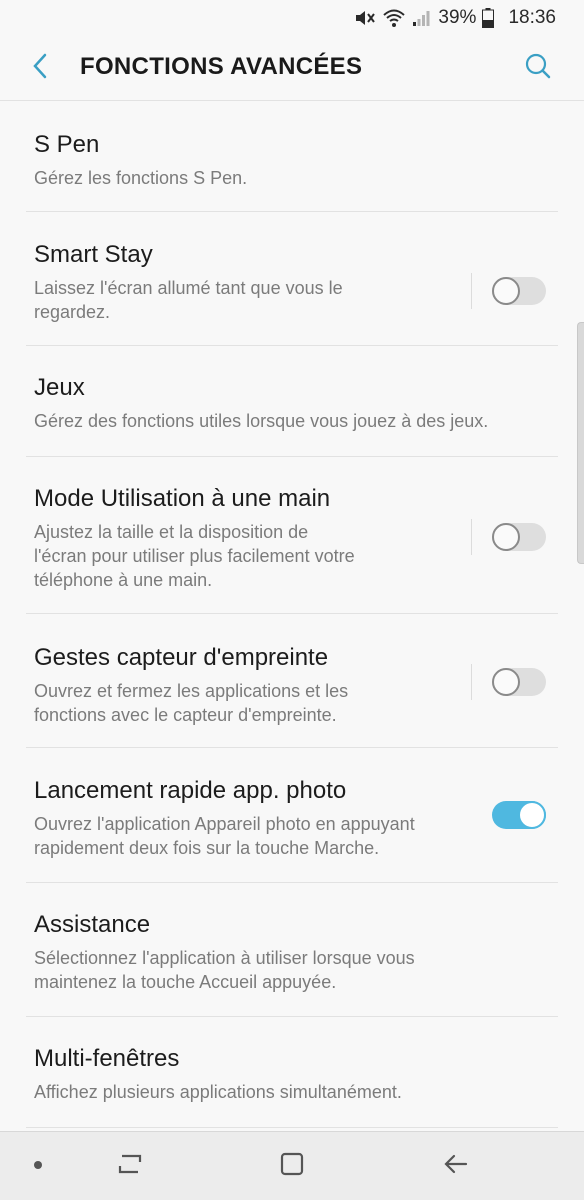 Image resolution: width=584 pixels, height=1200 pixels. I want to click on setting-title: Mode Utilisation à une main, so click(182, 498).